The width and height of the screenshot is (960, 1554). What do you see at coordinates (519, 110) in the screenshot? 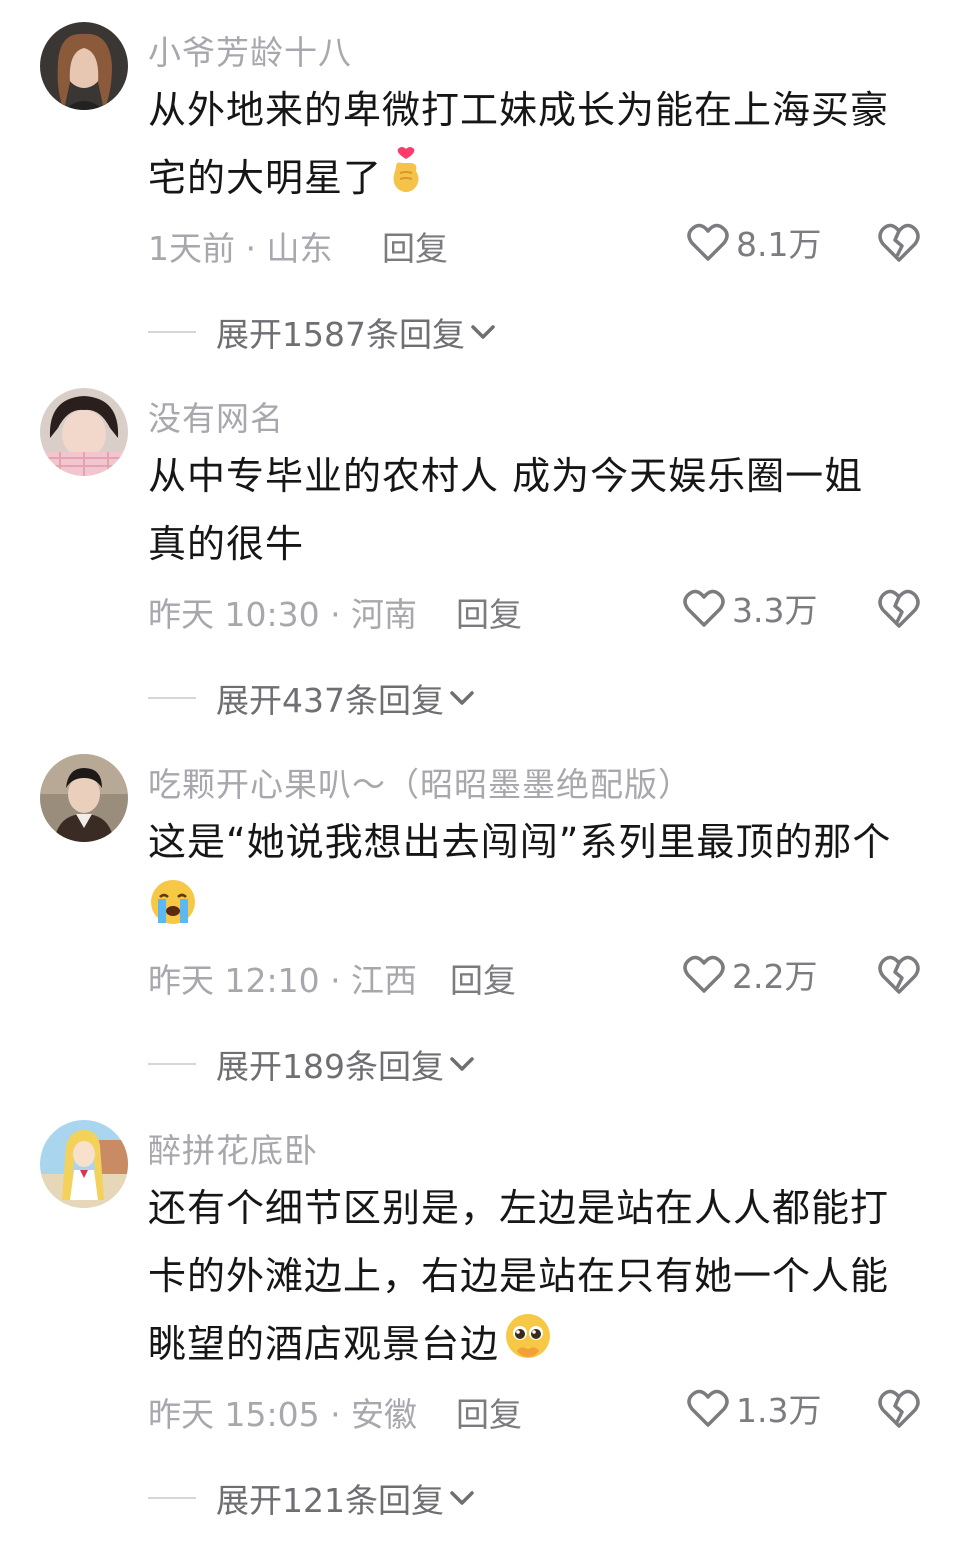
I see `comment-text-line: 从外地来的卑微打工妹成长为能在上海买豪` at bounding box center [519, 110].